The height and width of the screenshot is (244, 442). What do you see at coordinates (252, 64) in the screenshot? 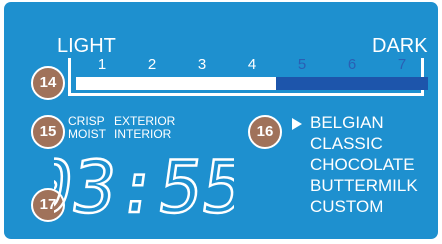
I see `shade-level-4-label: 4` at bounding box center [252, 64].